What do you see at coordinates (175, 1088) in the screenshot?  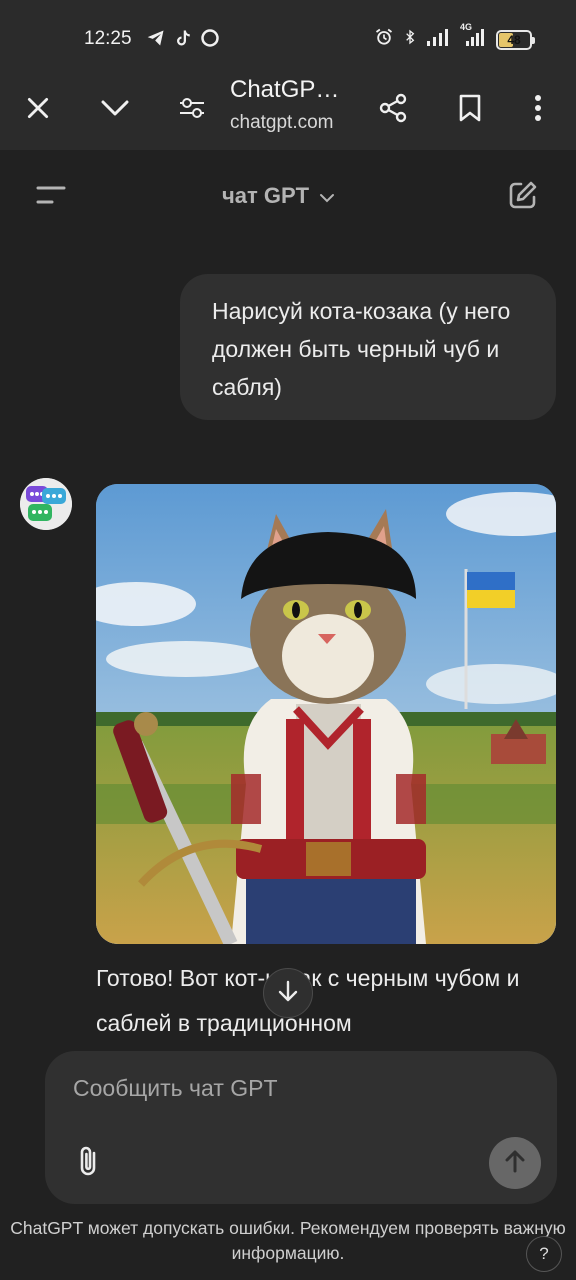 I see `message-input: Сообщить чат GPT` at bounding box center [175, 1088].